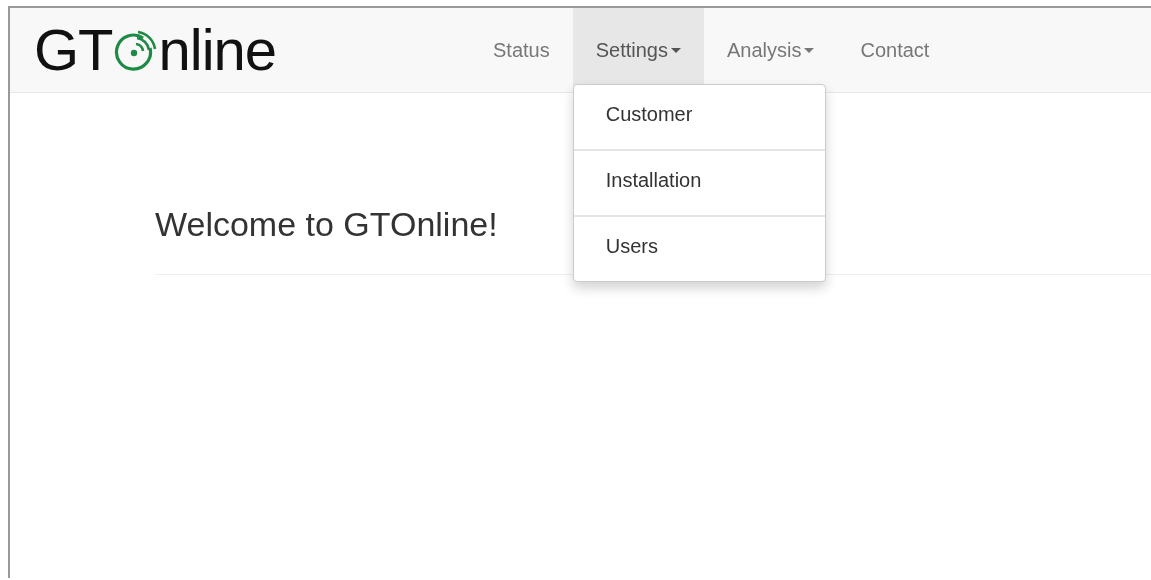 Image resolution: width=1151 pixels, height=580 pixels. What do you see at coordinates (895, 50) in the screenshot?
I see `nav-link: Contact` at bounding box center [895, 50].